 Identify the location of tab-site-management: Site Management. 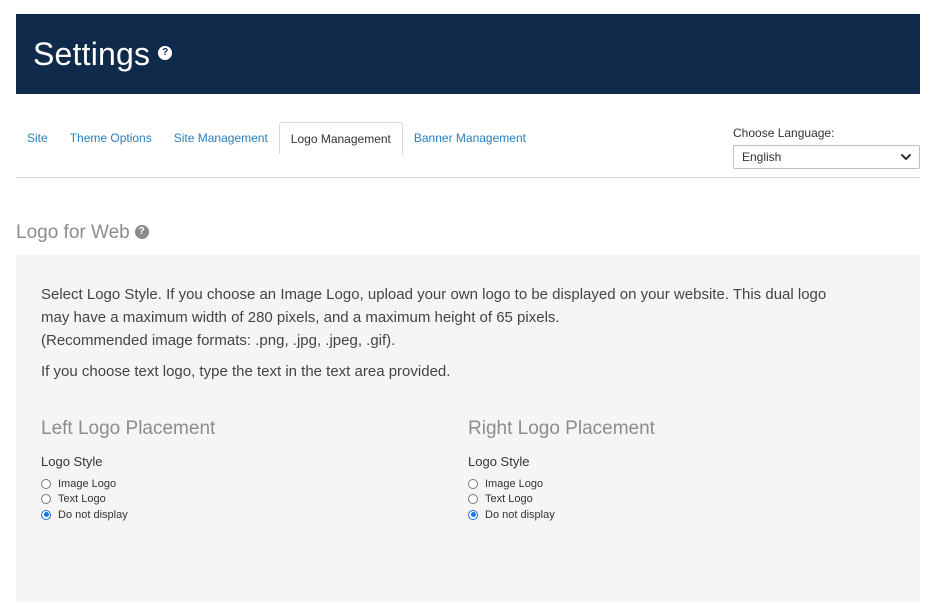
(221, 138).